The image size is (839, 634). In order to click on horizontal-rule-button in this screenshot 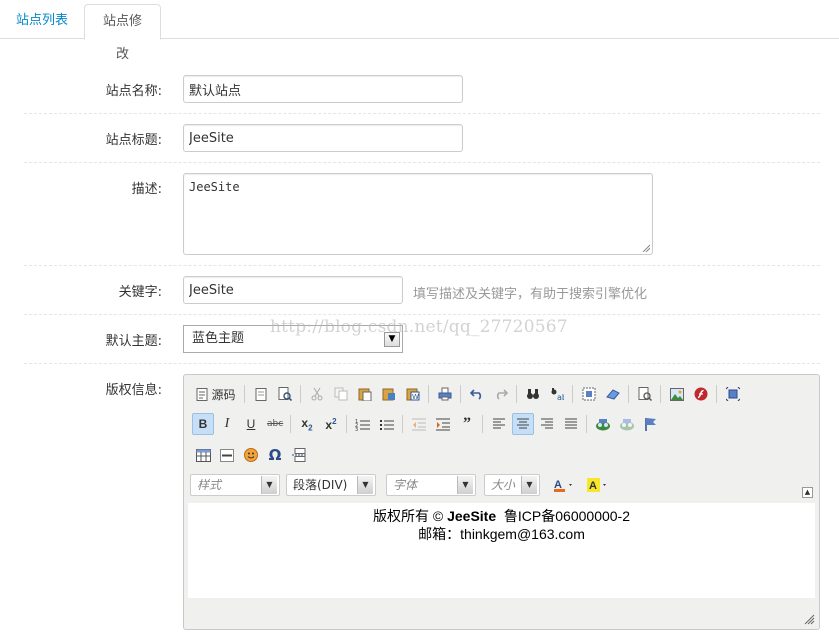, I will do `click(227, 455)`.